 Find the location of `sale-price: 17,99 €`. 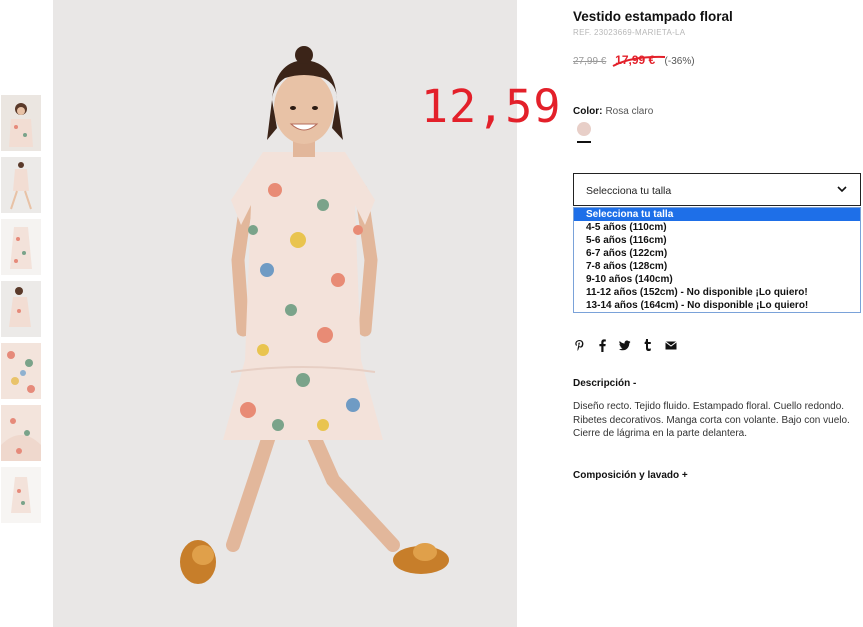

sale-price: 17,99 € is located at coordinates (639, 60).